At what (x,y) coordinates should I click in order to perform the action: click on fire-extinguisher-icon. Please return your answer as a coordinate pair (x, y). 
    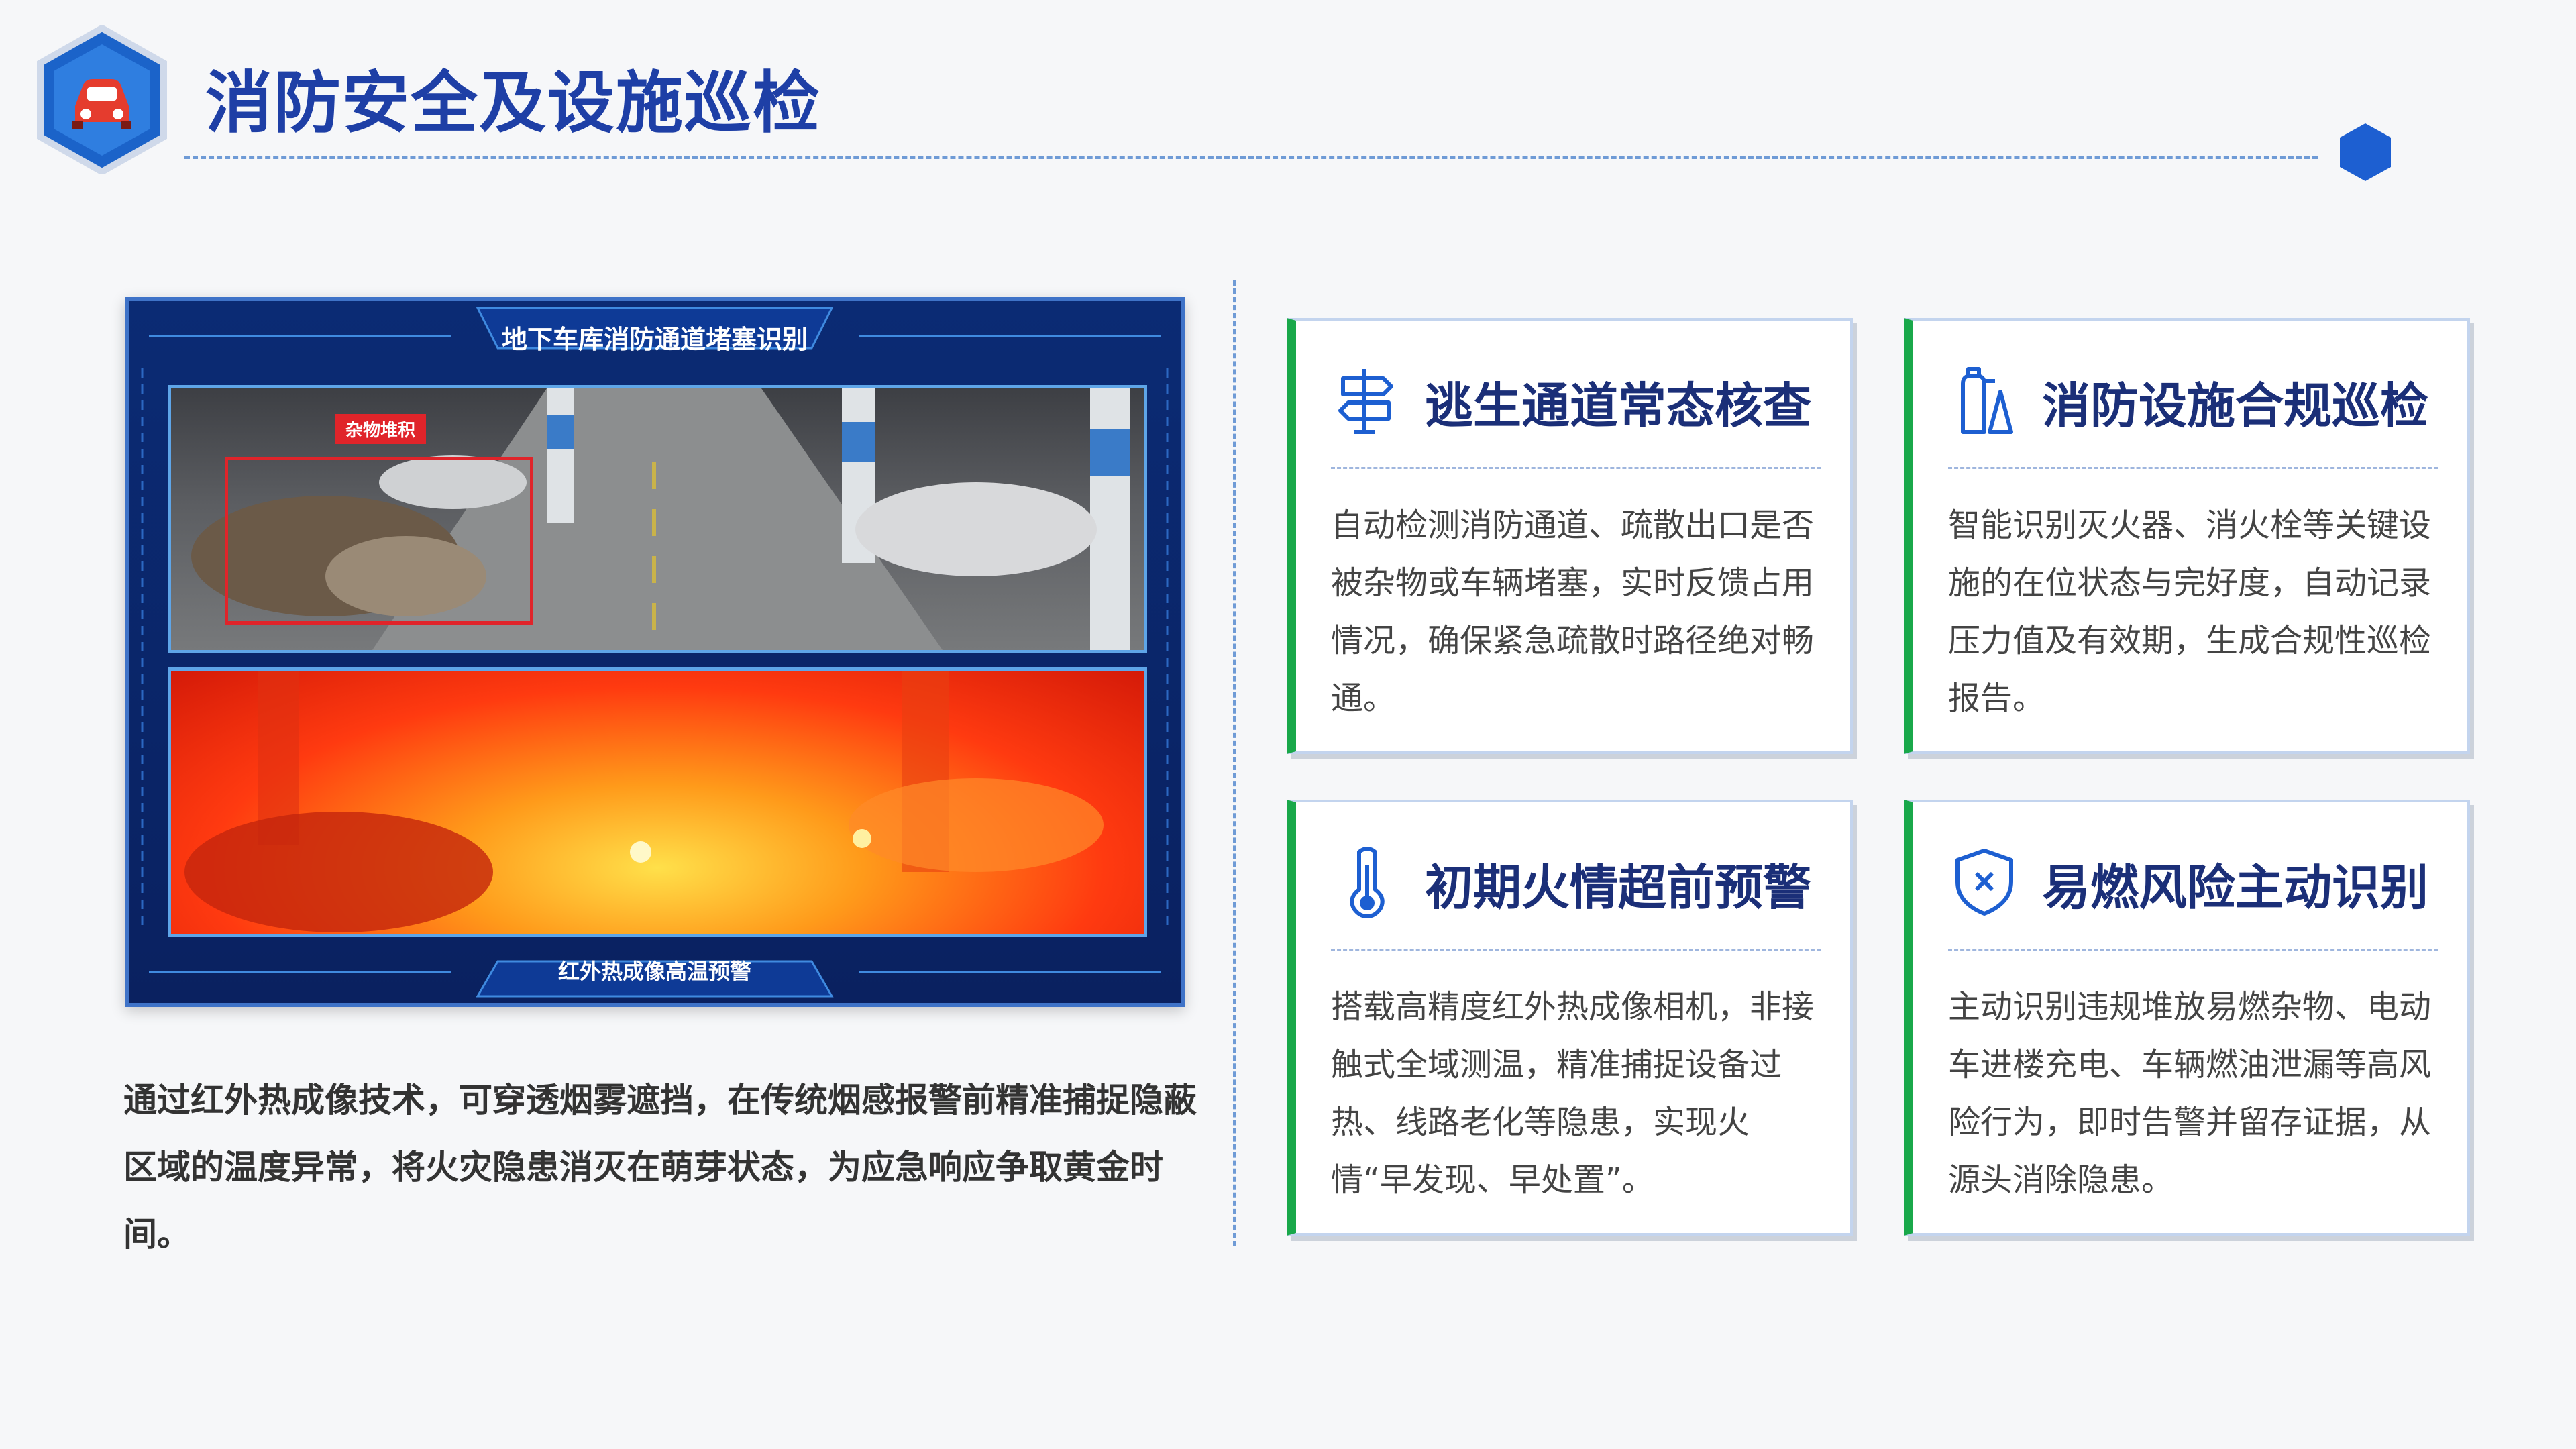
    Looking at the image, I should click on (1987, 400).